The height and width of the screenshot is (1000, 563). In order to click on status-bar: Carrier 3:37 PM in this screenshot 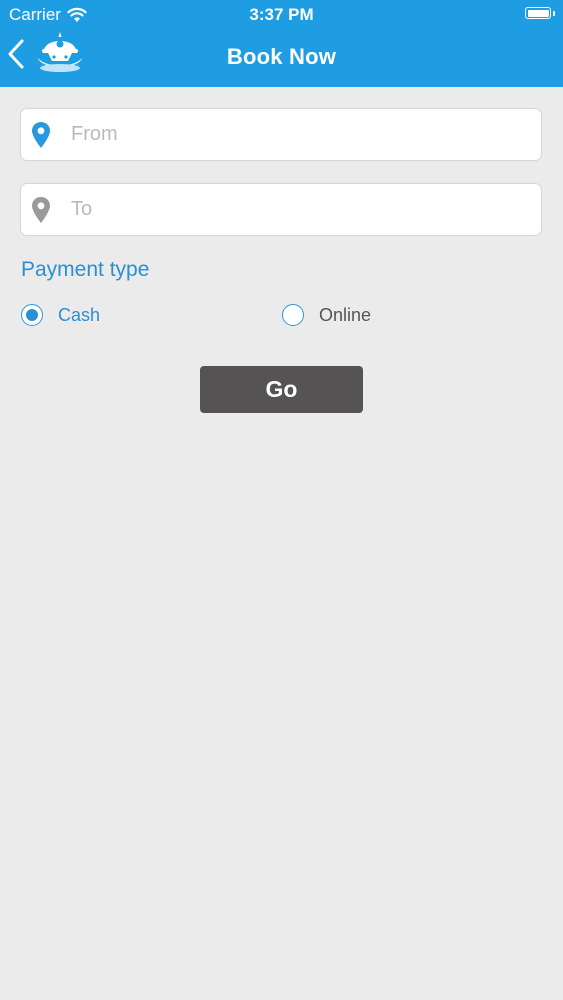, I will do `click(281, 15)`.